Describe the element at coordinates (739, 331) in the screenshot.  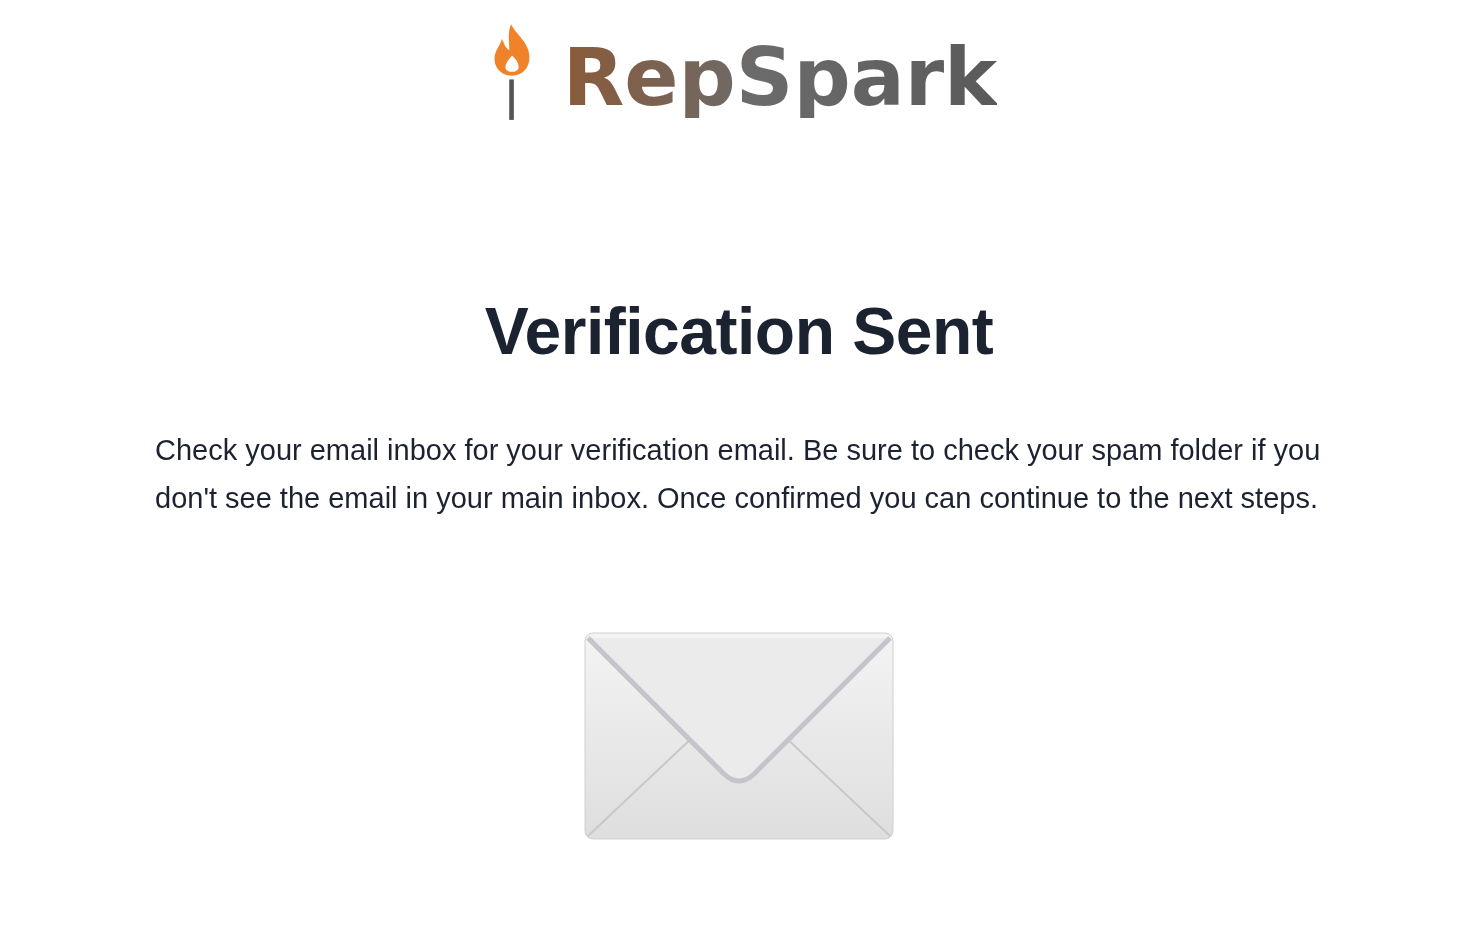
I see `page-title: Verification Sent` at that location.